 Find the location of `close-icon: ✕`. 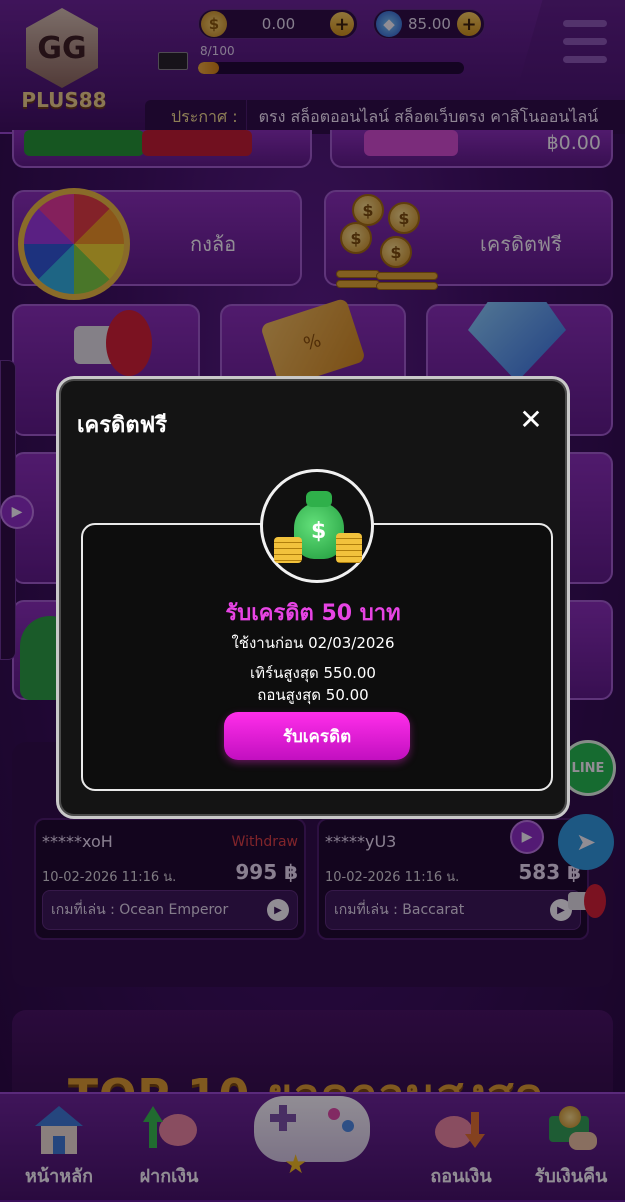

close-icon: ✕ is located at coordinates (531, 419).